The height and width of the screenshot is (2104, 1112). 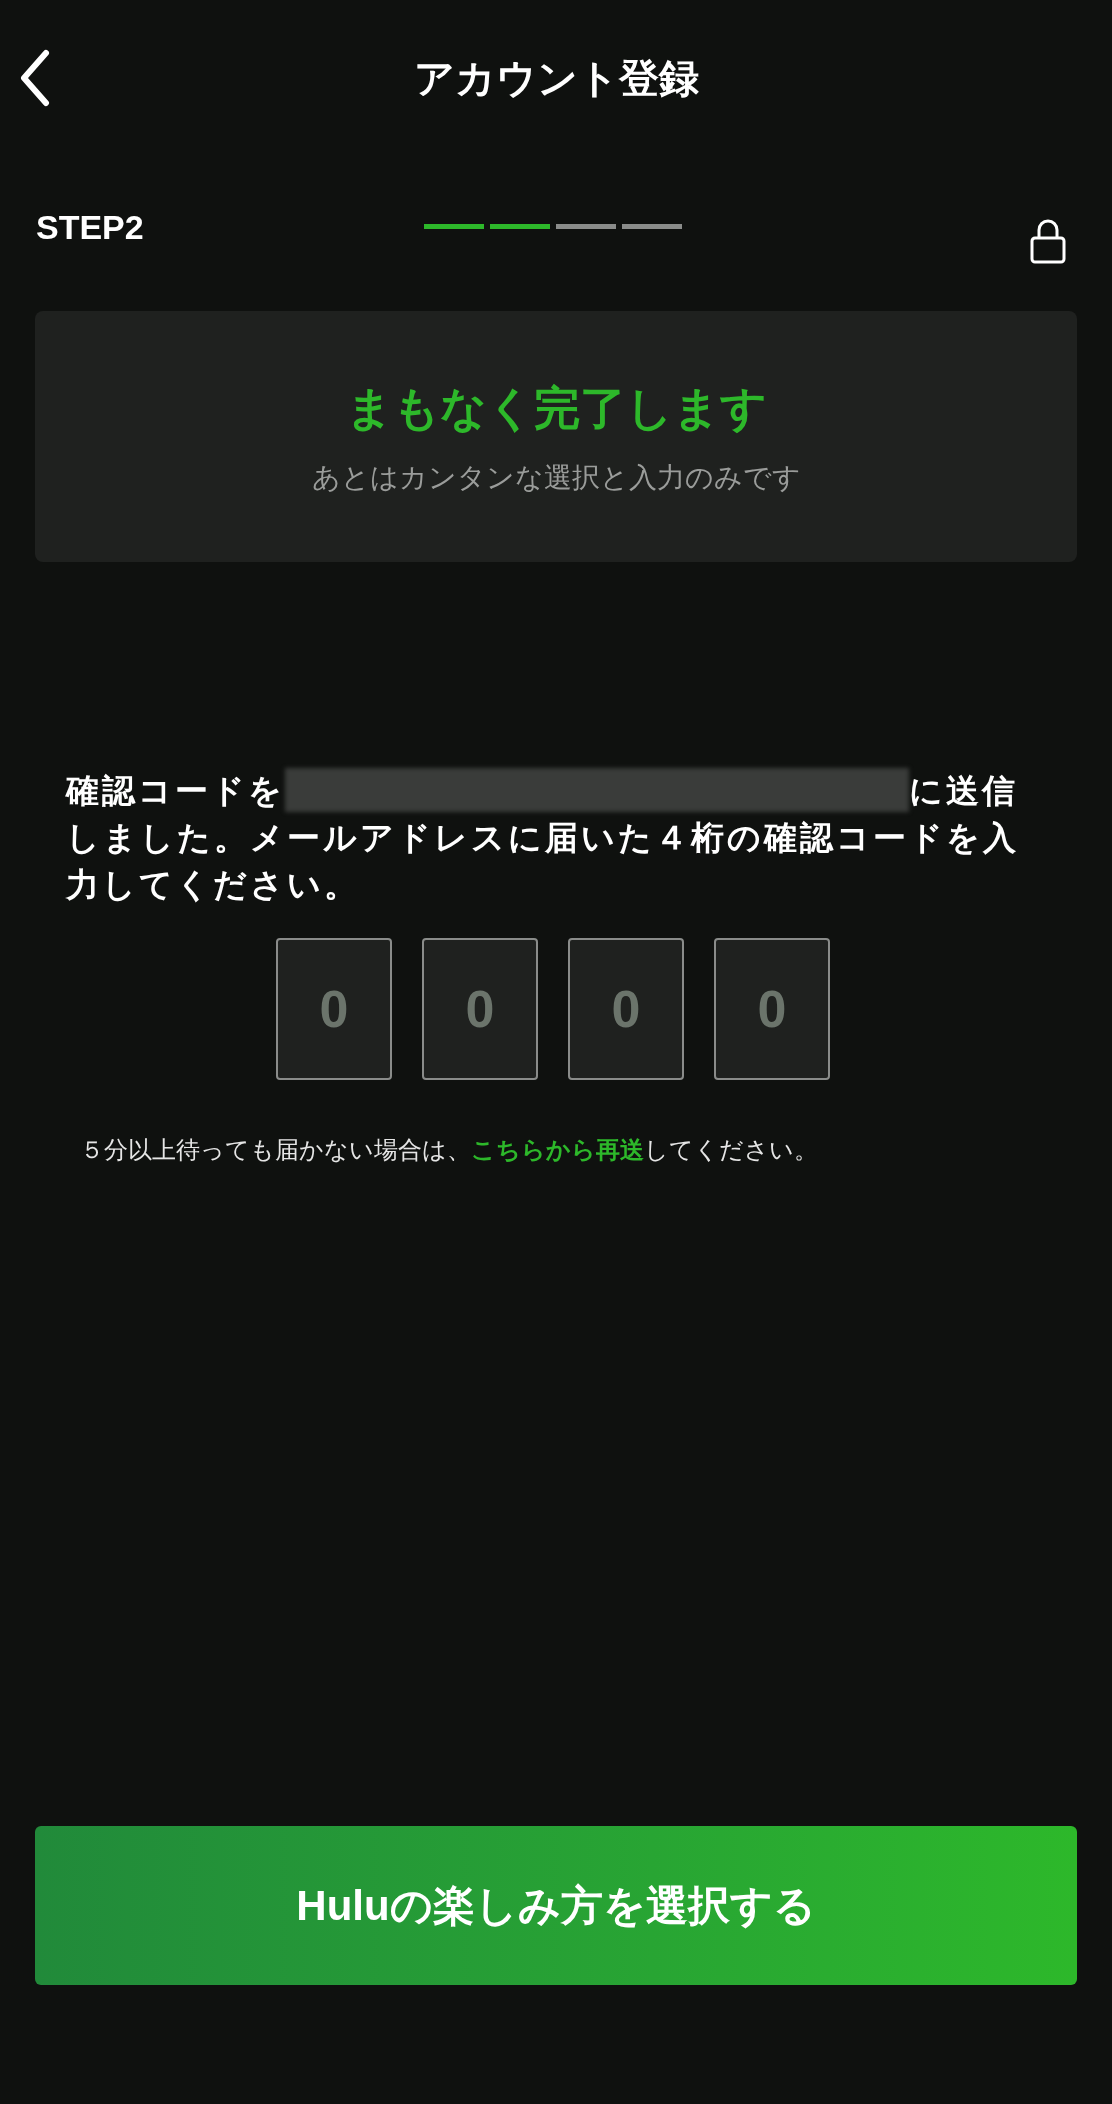 I want to click on banner-subtitle: あとはカンタンな選択と入力のみです, so click(x=556, y=478).